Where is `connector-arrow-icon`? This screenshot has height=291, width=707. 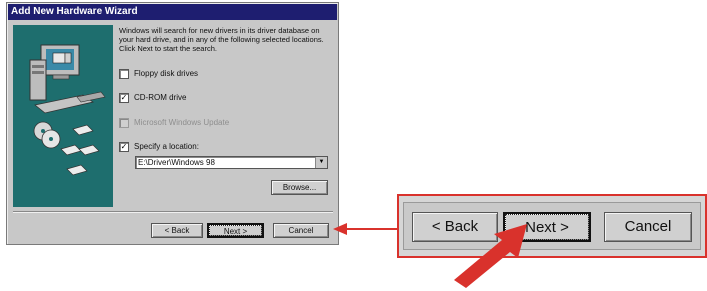
connector-arrow-icon is located at coordinates (365, 229).